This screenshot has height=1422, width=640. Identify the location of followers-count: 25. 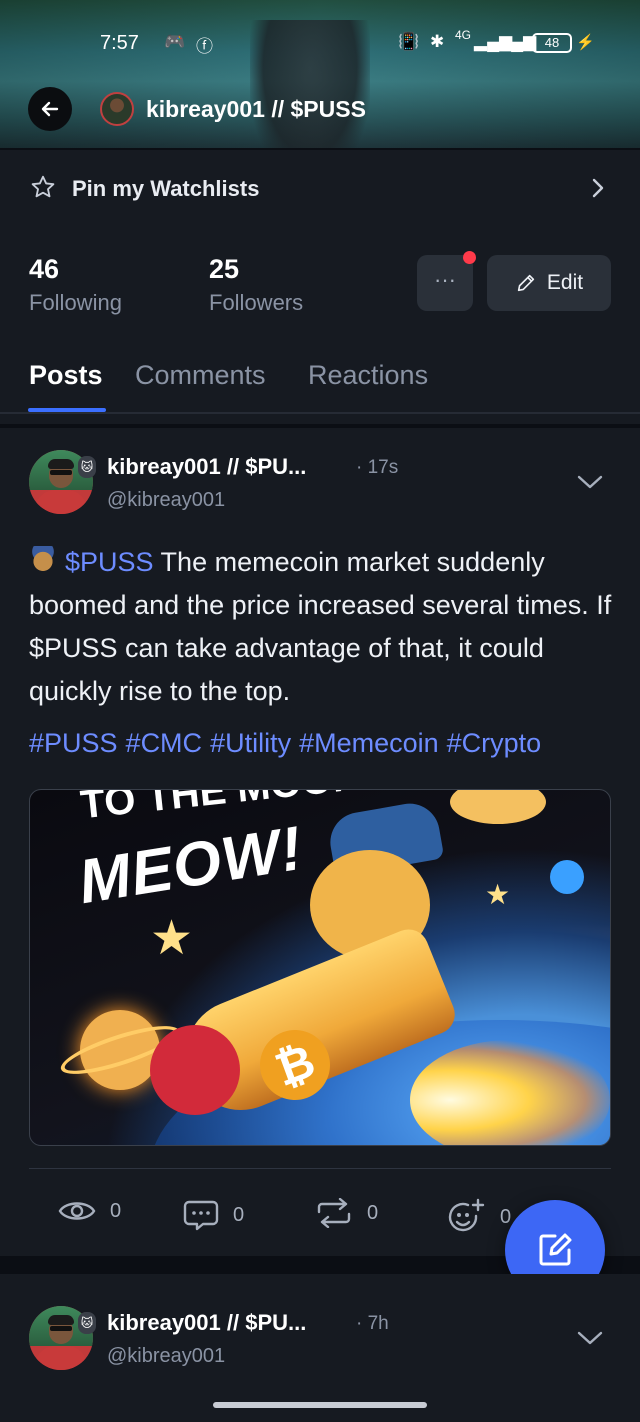
(224, 269).